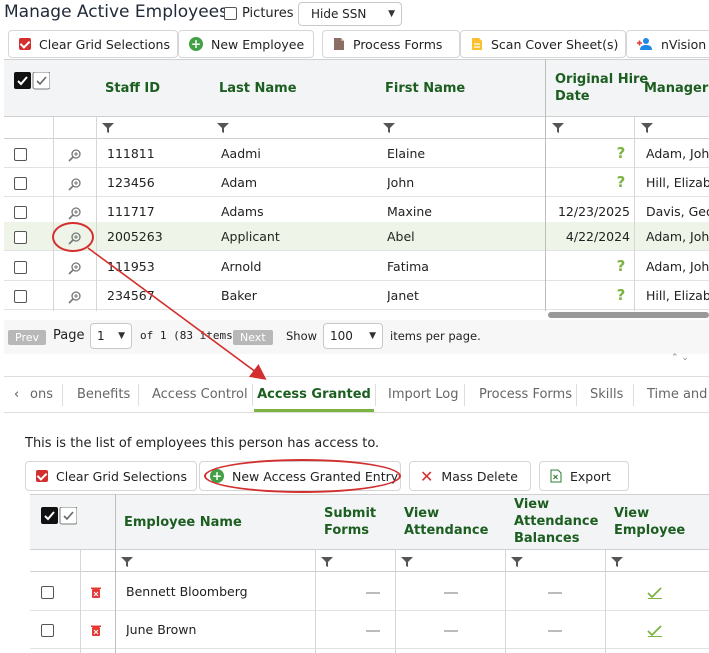  I want to click on cell-first-name: Abel, so click(401, 236).